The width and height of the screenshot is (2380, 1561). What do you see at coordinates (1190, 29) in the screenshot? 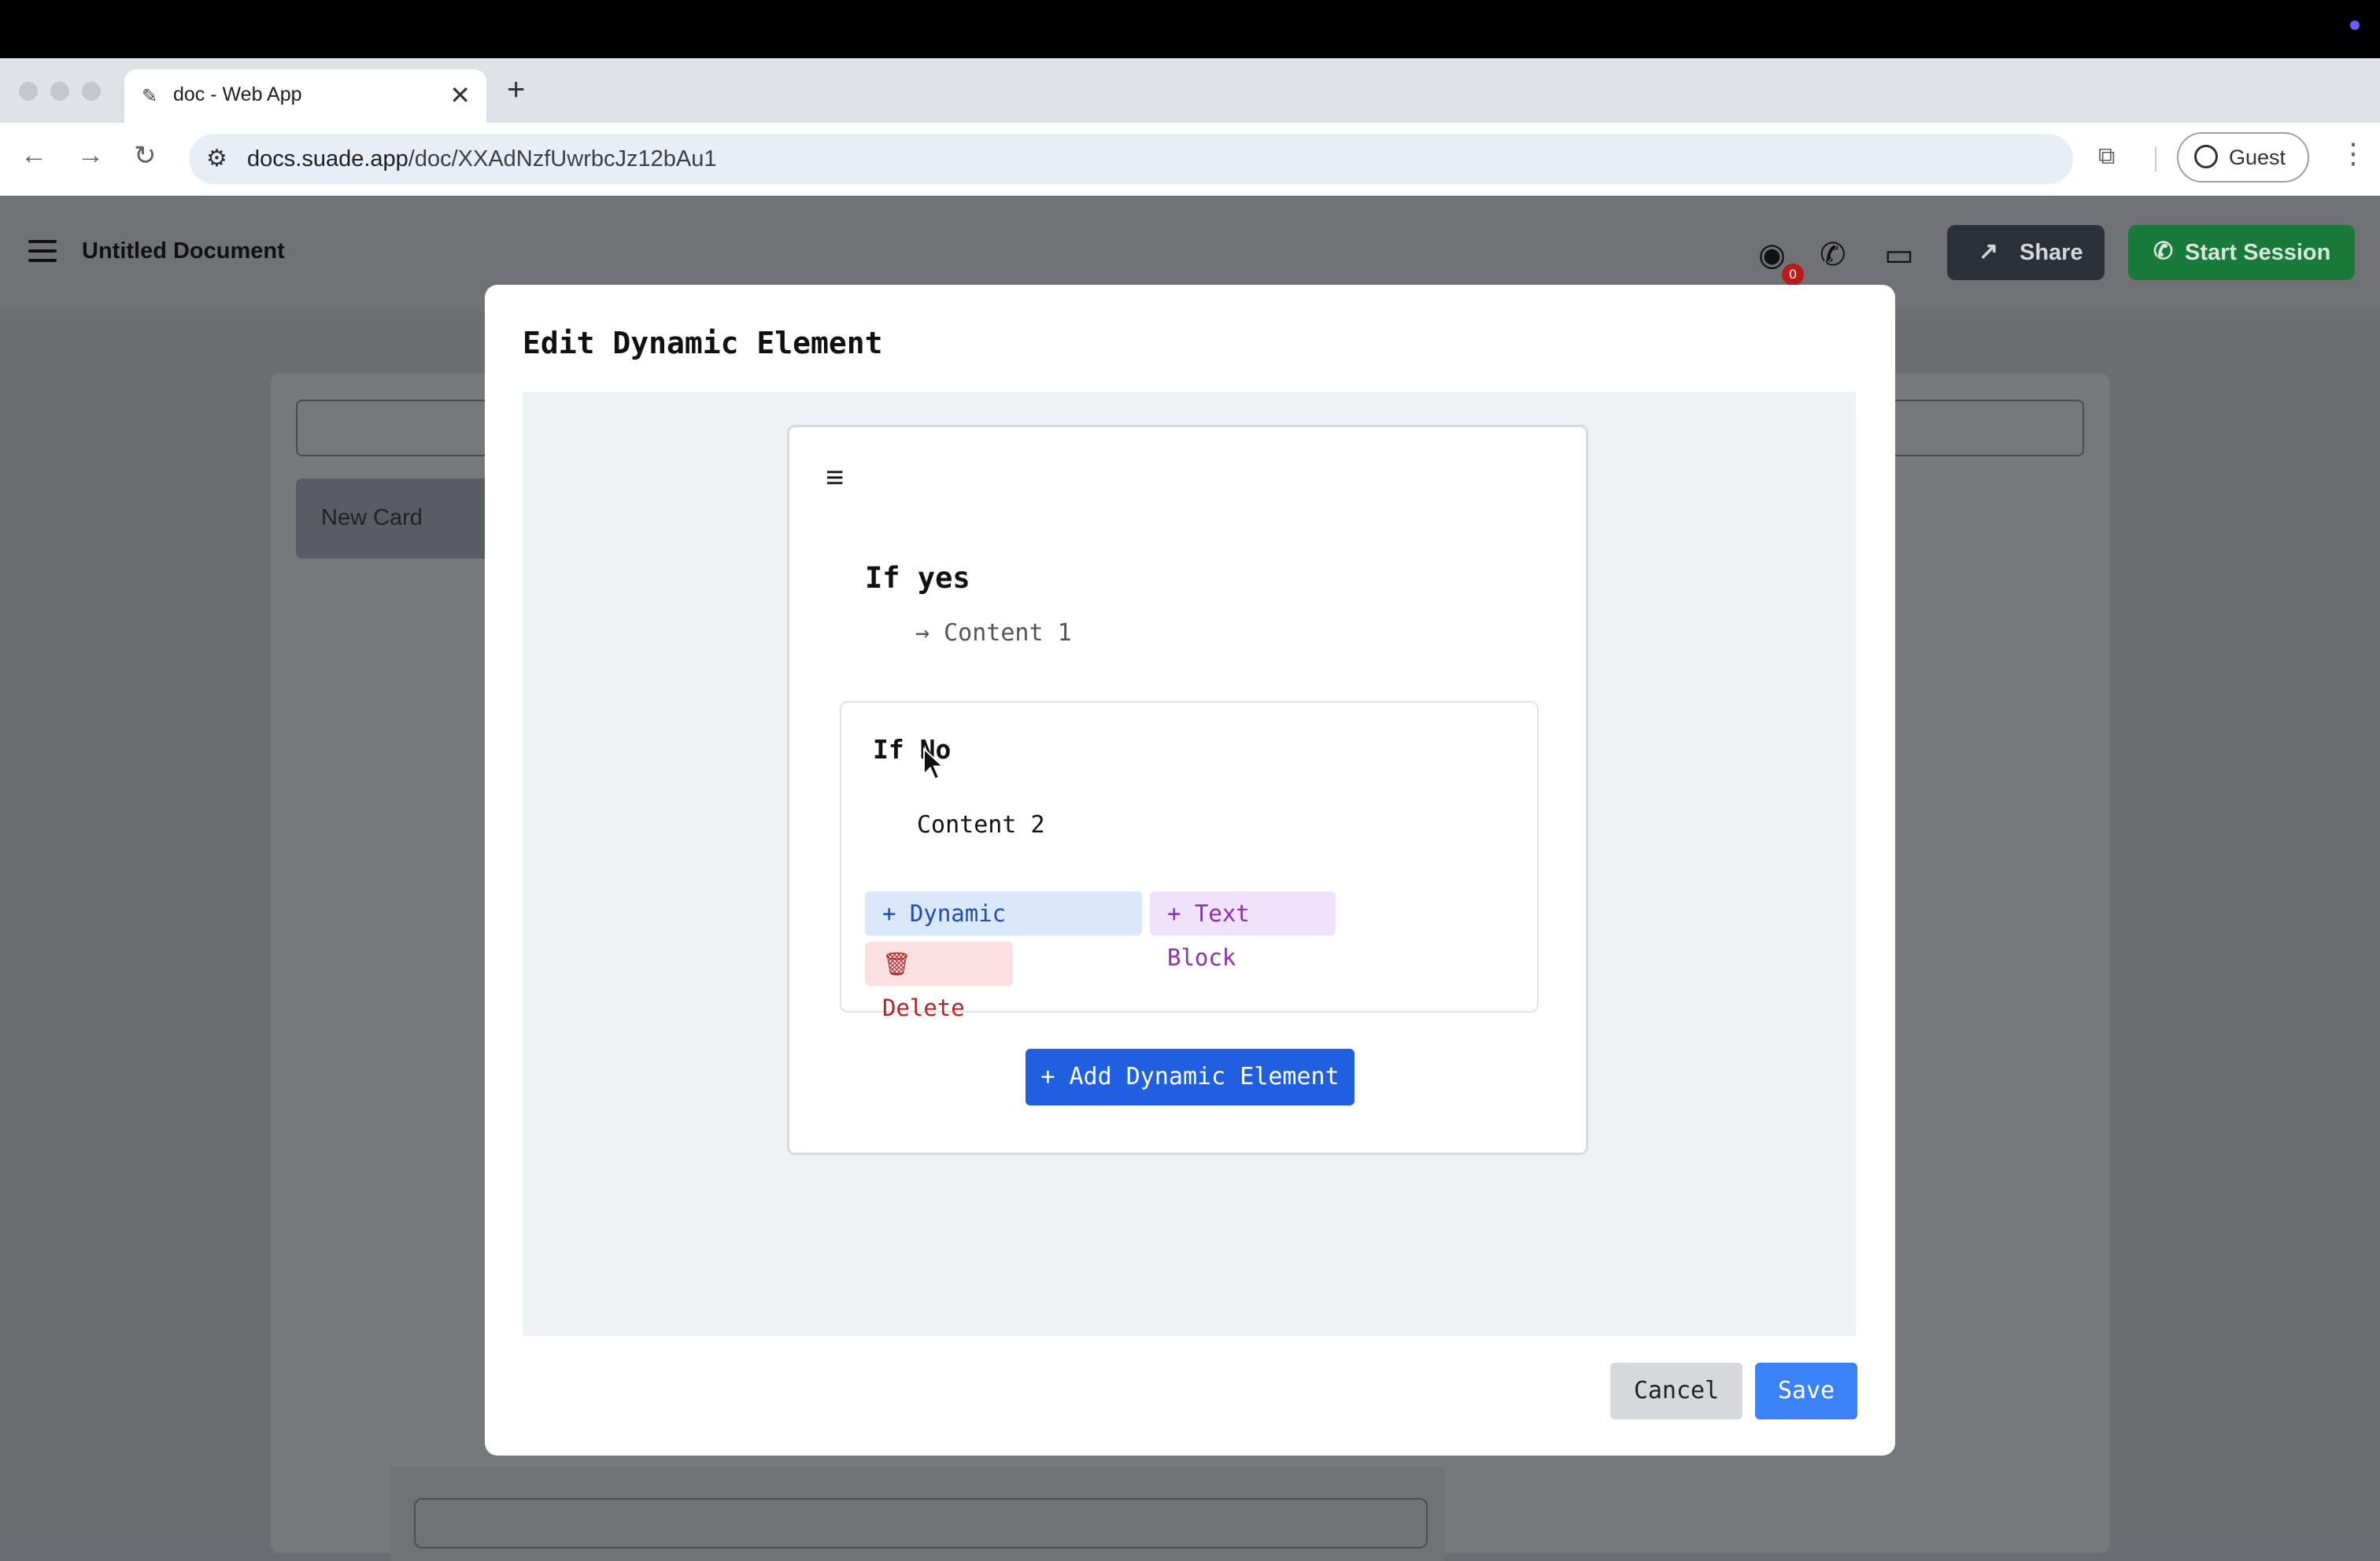
I see `system-menu-bar` at bounding box center [1190, 29].